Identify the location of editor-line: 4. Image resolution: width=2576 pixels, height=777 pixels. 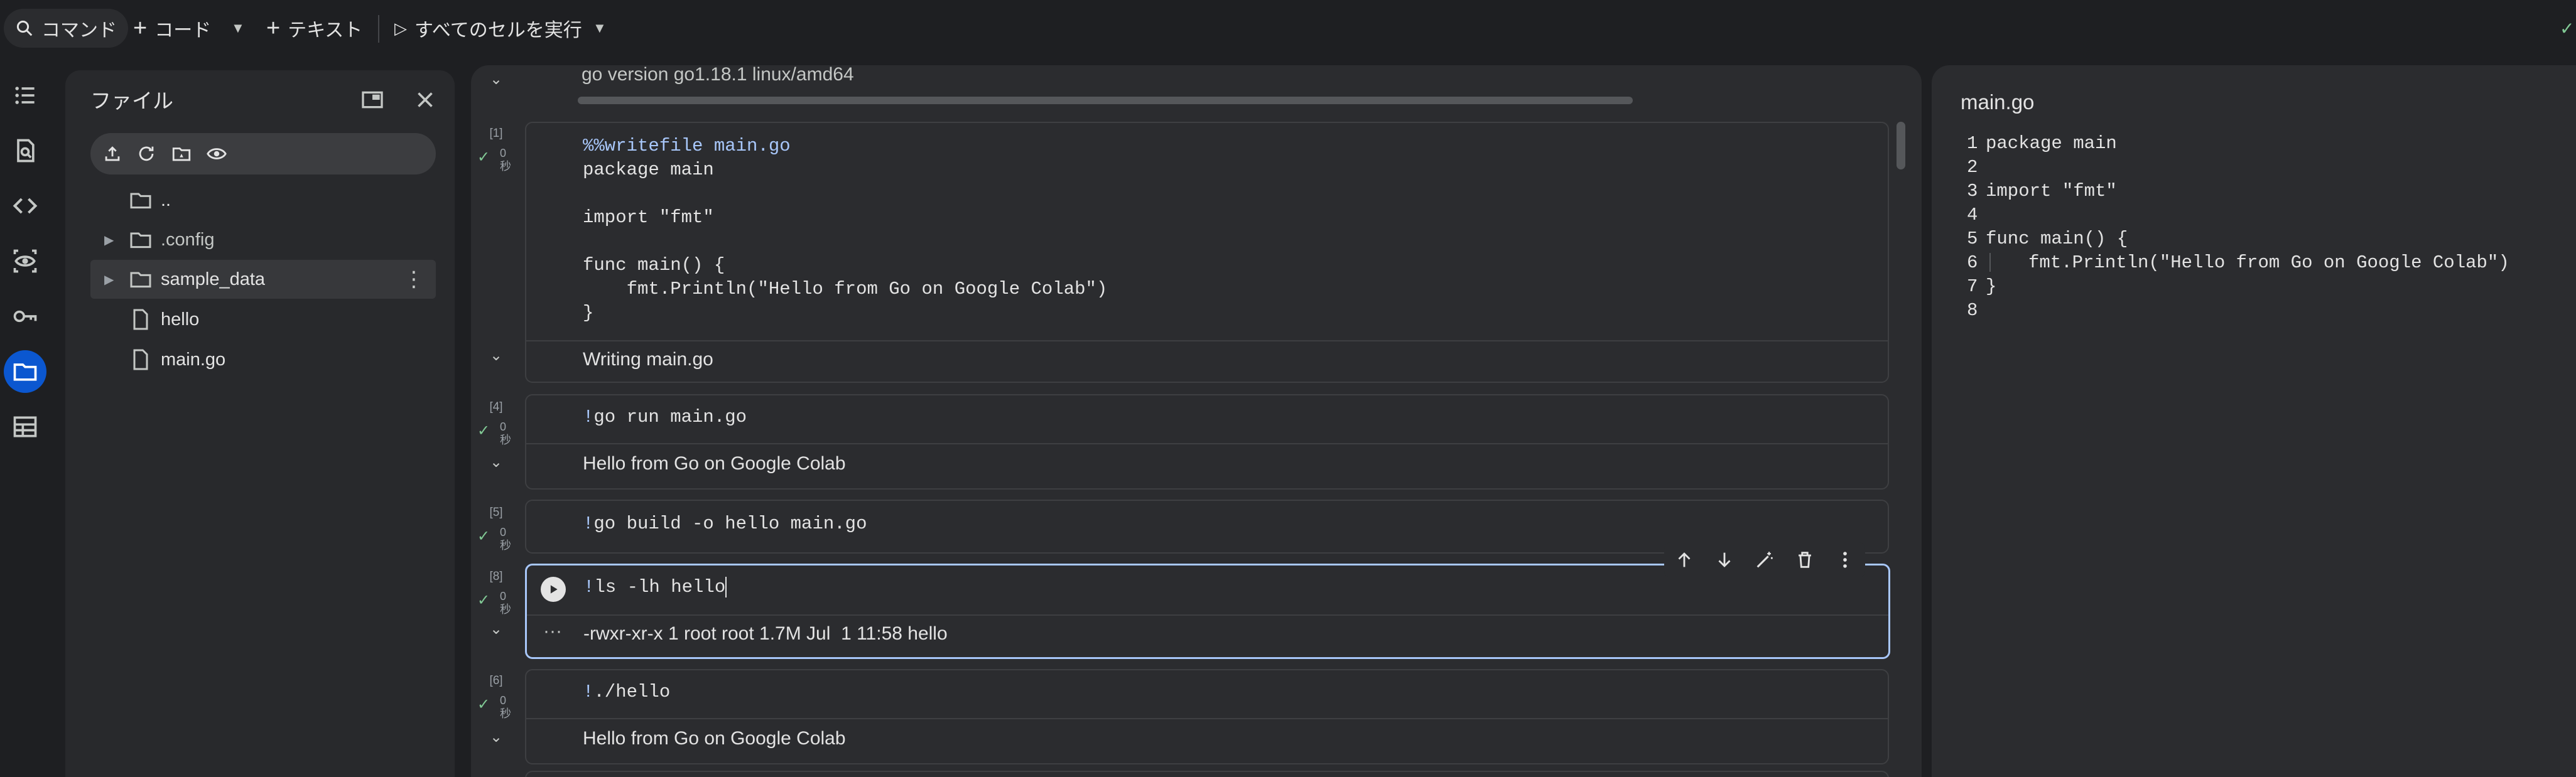
(1977, 215).